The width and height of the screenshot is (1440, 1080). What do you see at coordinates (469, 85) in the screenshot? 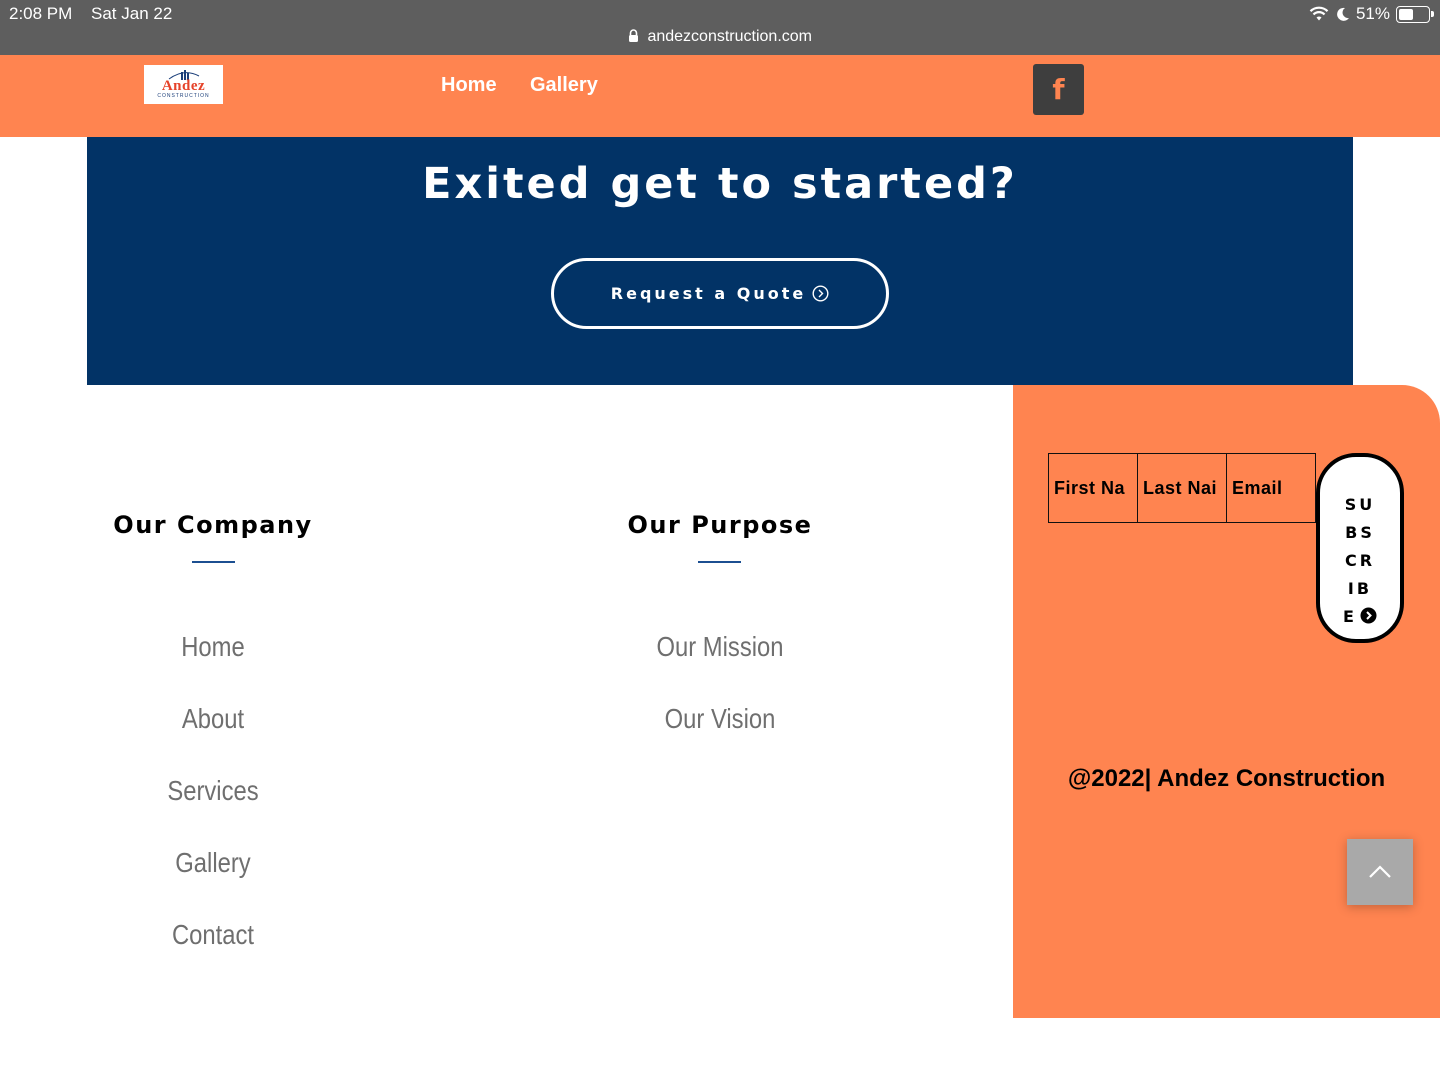
I see `nav-link-home: Home` at bounding box center [469, 85].